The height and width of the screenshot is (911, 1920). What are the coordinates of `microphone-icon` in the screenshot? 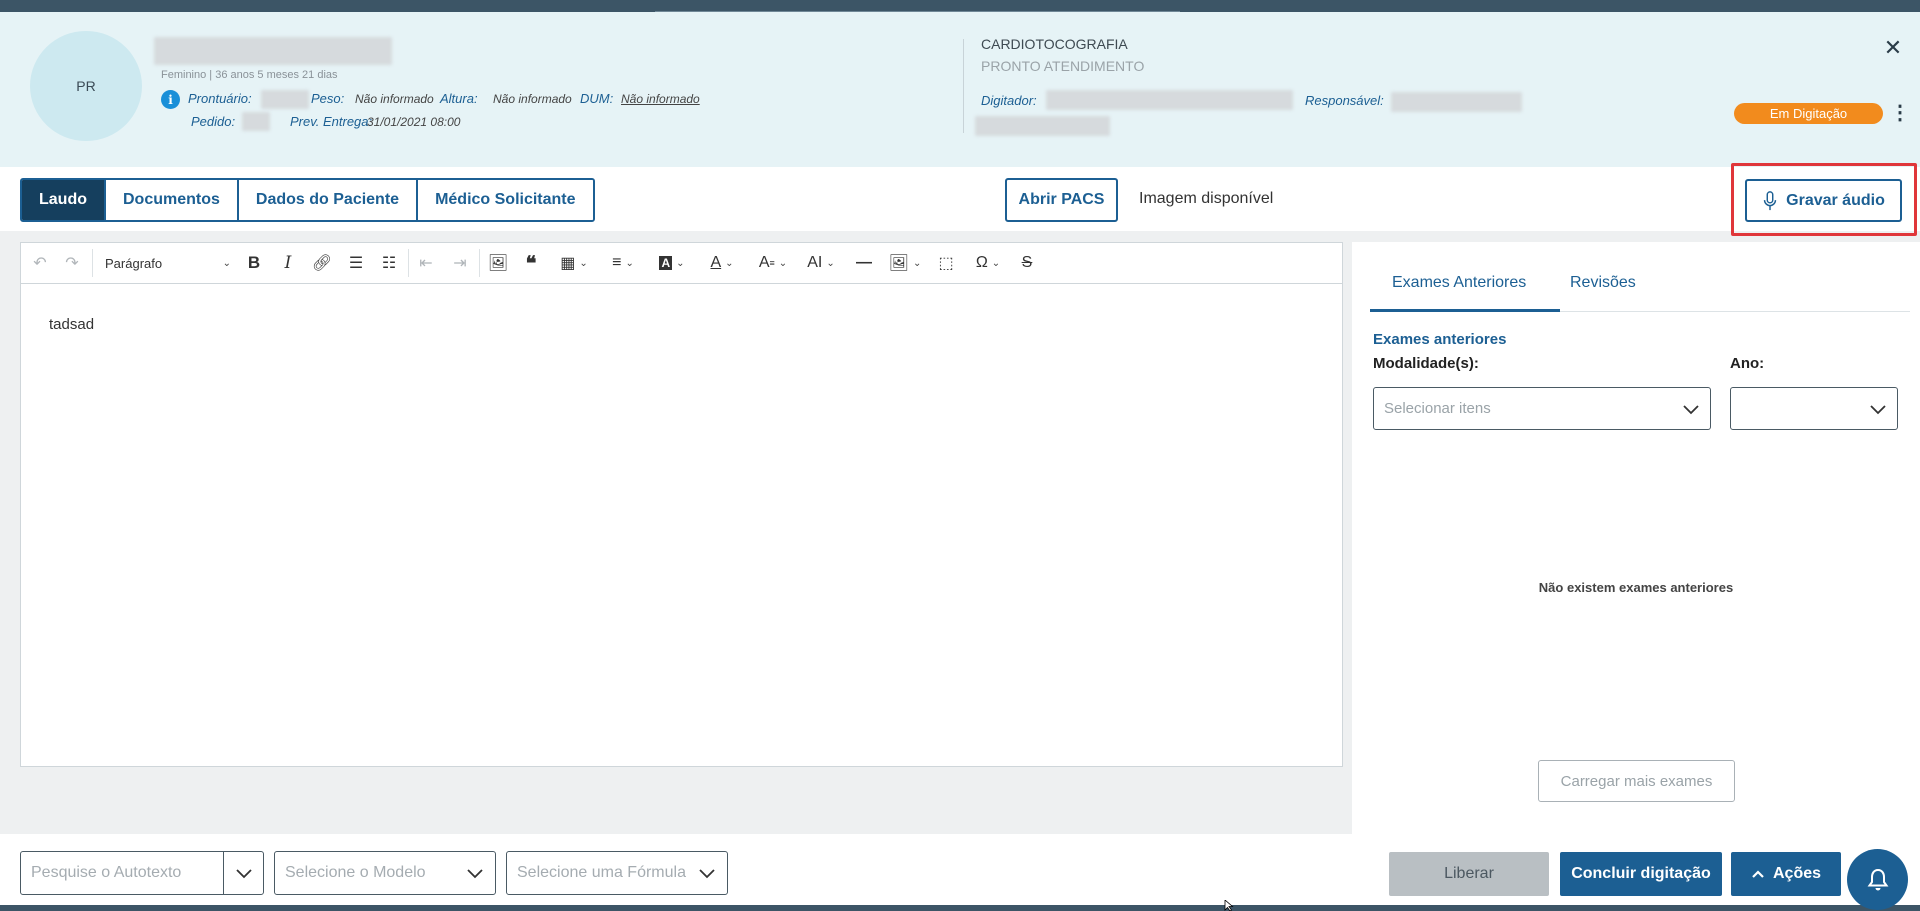 It's located at (1770, 200).